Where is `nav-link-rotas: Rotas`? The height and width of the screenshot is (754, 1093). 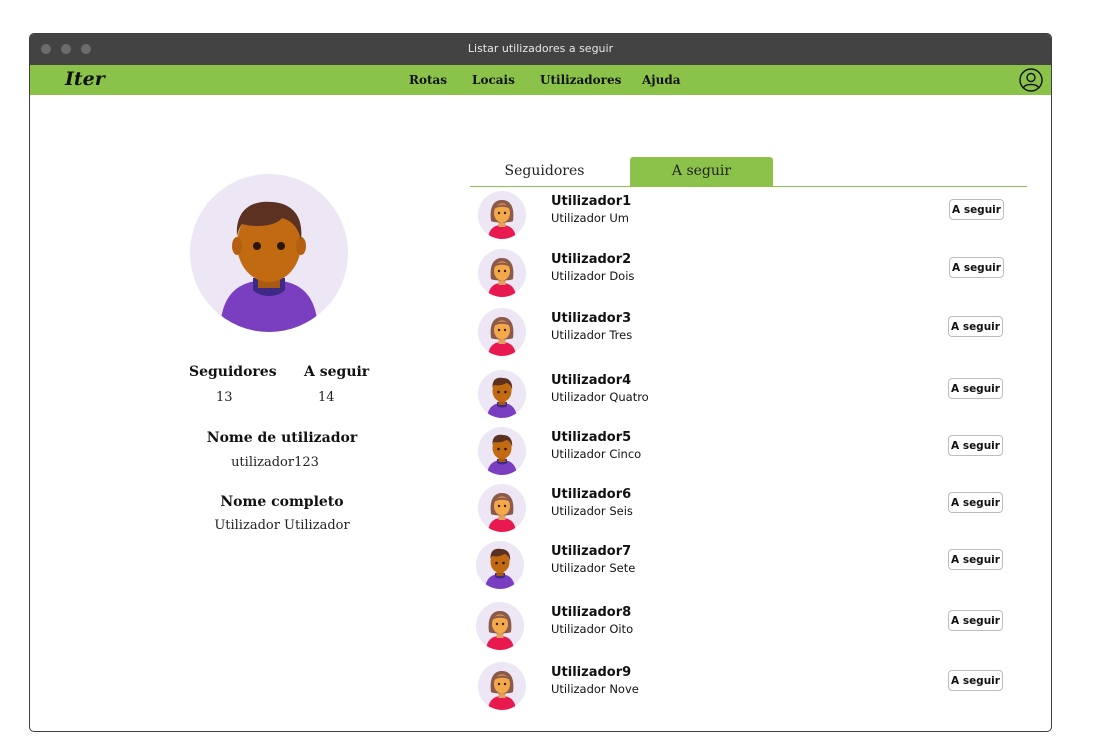
nav-link-rotas: Rotas is located at coordinates (428, 80).